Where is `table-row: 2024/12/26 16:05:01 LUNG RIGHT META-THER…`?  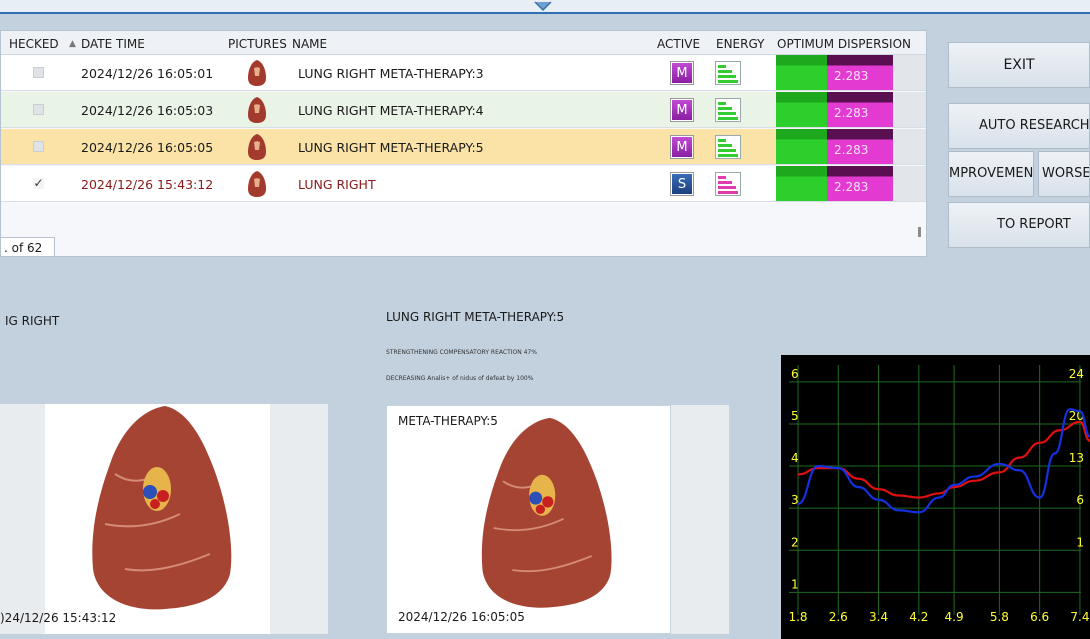
table-row: 2024/12/26 16:05:01 LUNG RIGHT META-THER… is located at coordinates (463, 73).